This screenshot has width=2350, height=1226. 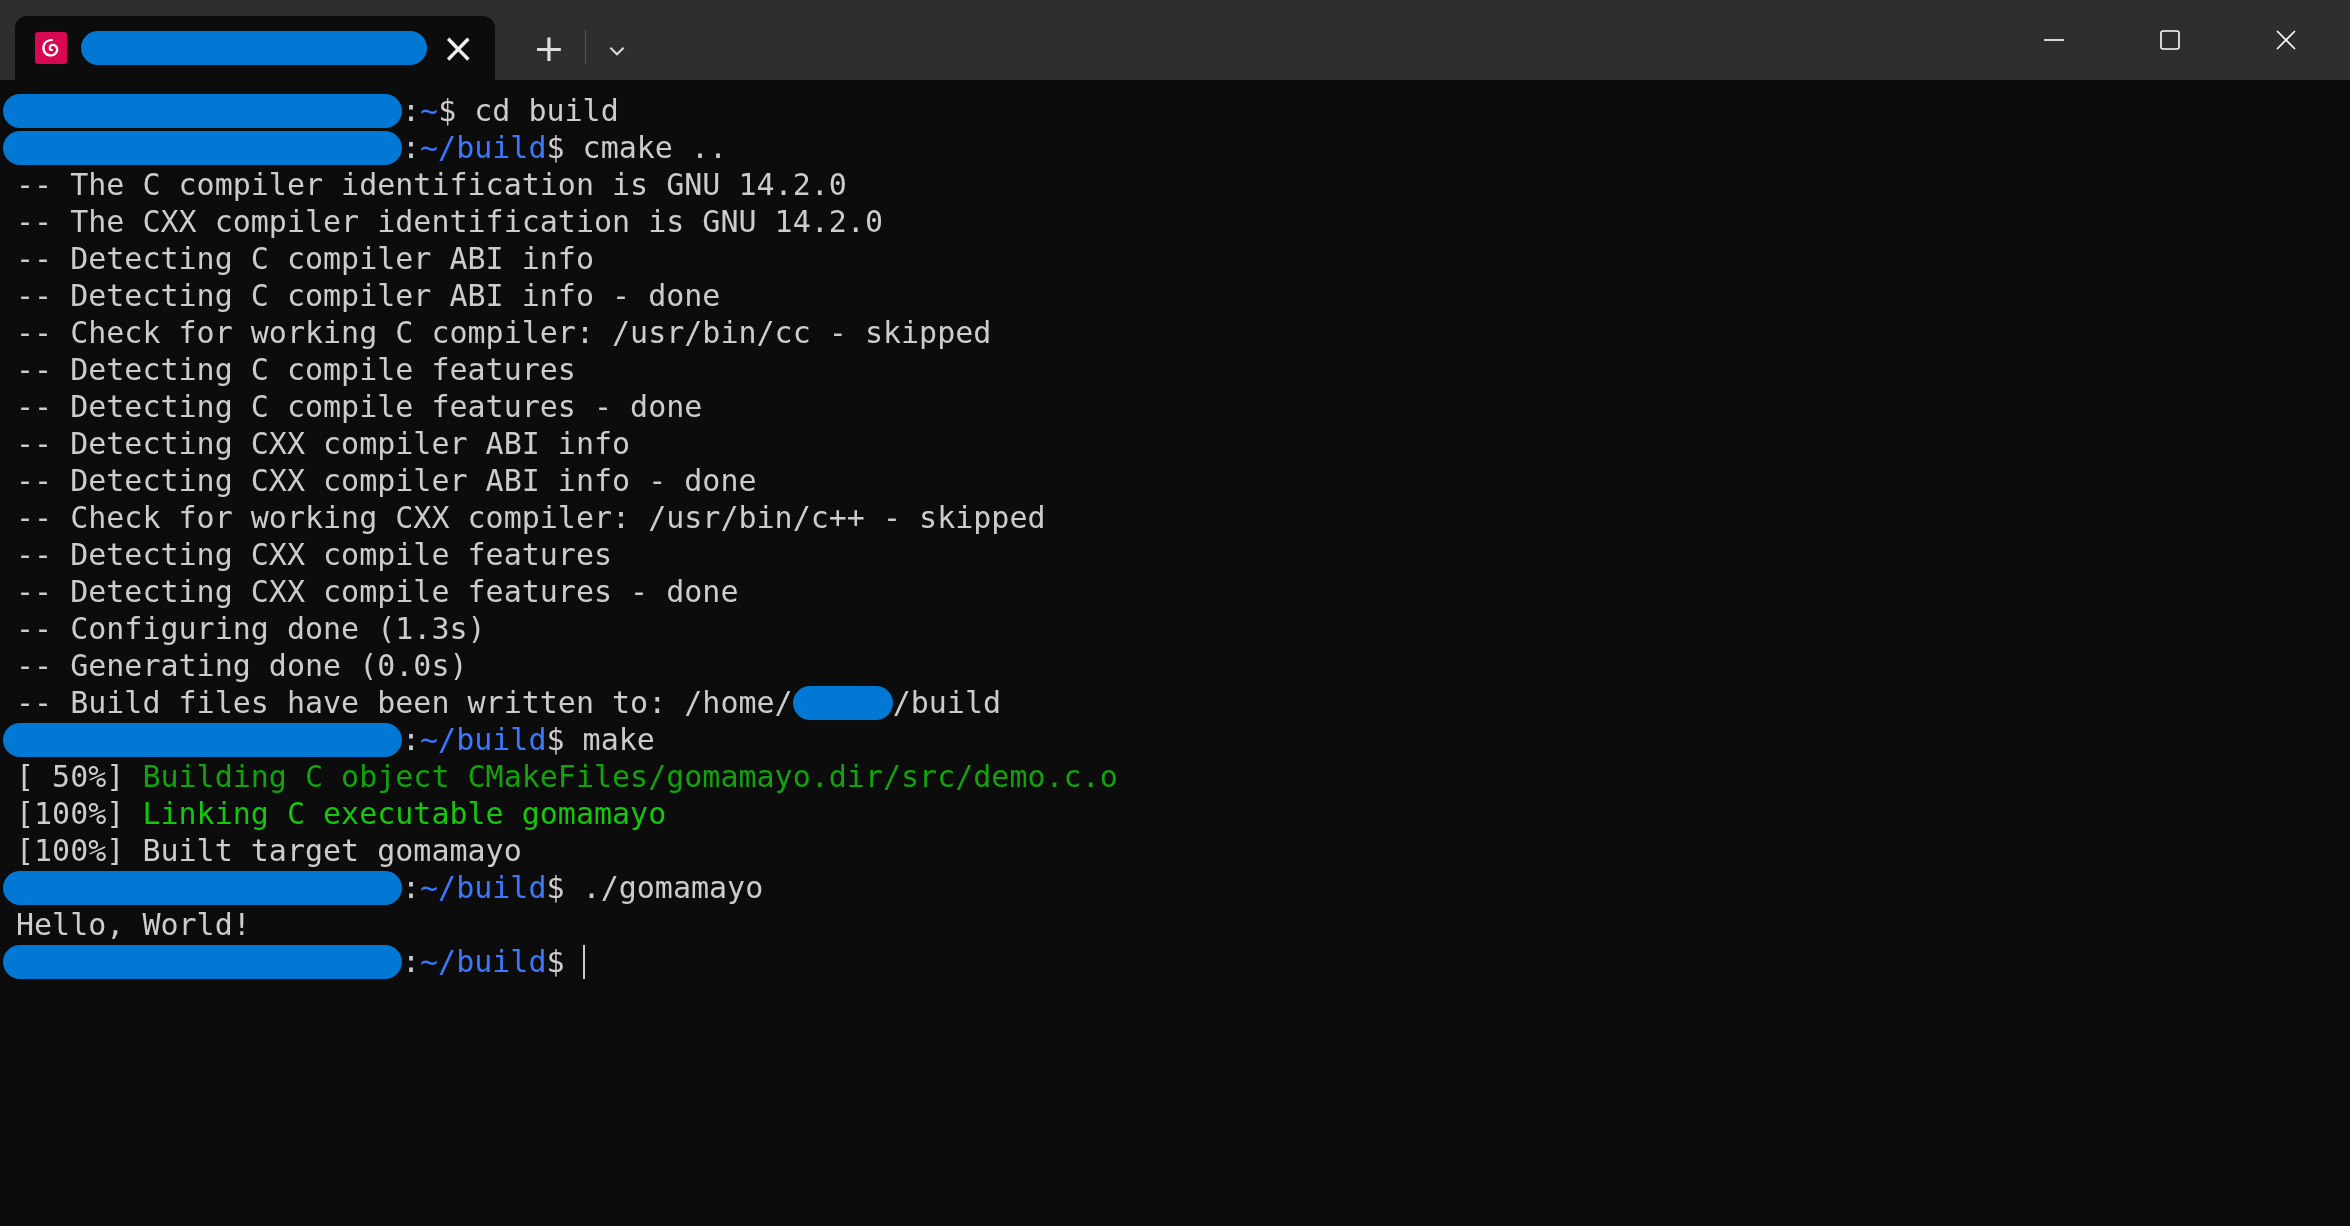 What do you see at coordinates (503, 332) in the screenshot?
I see `terminal-text: -- Check for working C compiler: /usr/bin/cc - skipped` at bounding box center [503, 332].